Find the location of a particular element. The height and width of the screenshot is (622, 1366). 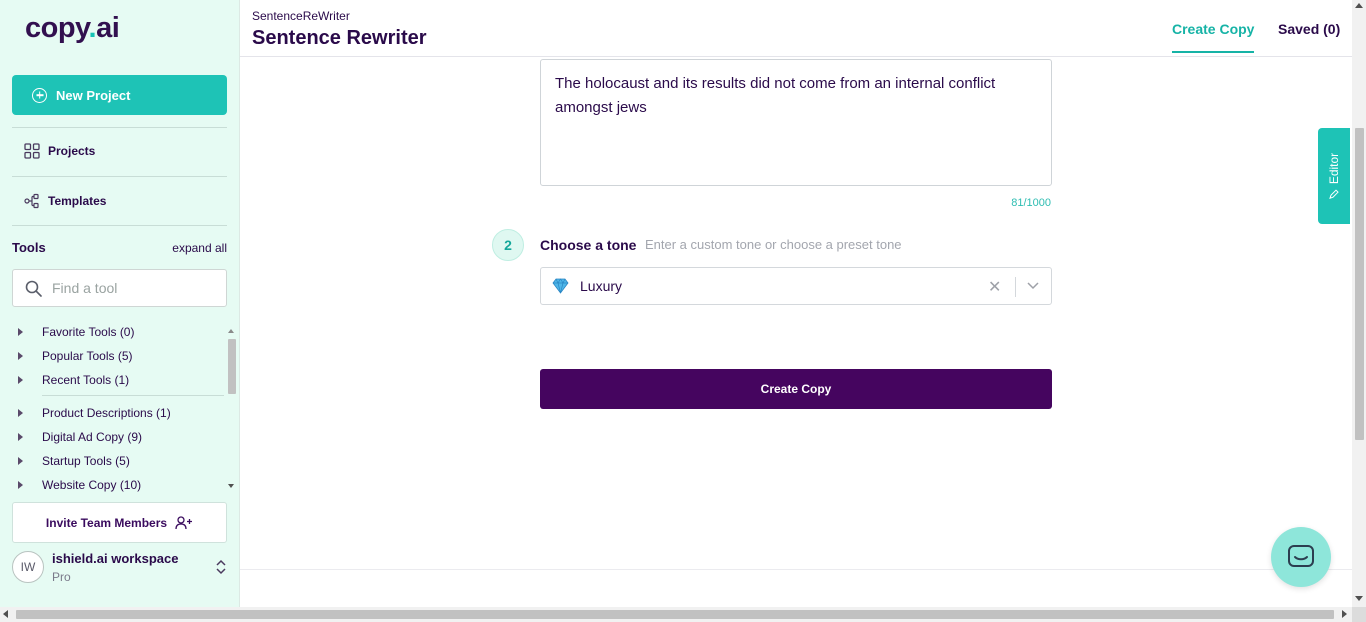

page-horizontal-scrollbar is located at coordinates (676, 614).